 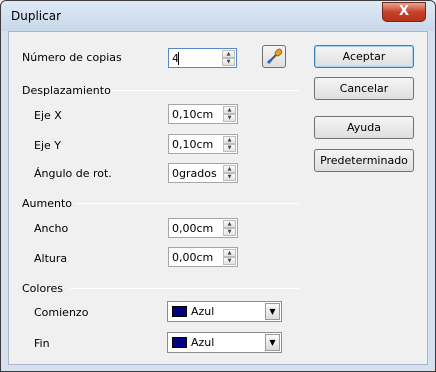 I want to click on colors-heading: Colores, so click(x=42, y=288).